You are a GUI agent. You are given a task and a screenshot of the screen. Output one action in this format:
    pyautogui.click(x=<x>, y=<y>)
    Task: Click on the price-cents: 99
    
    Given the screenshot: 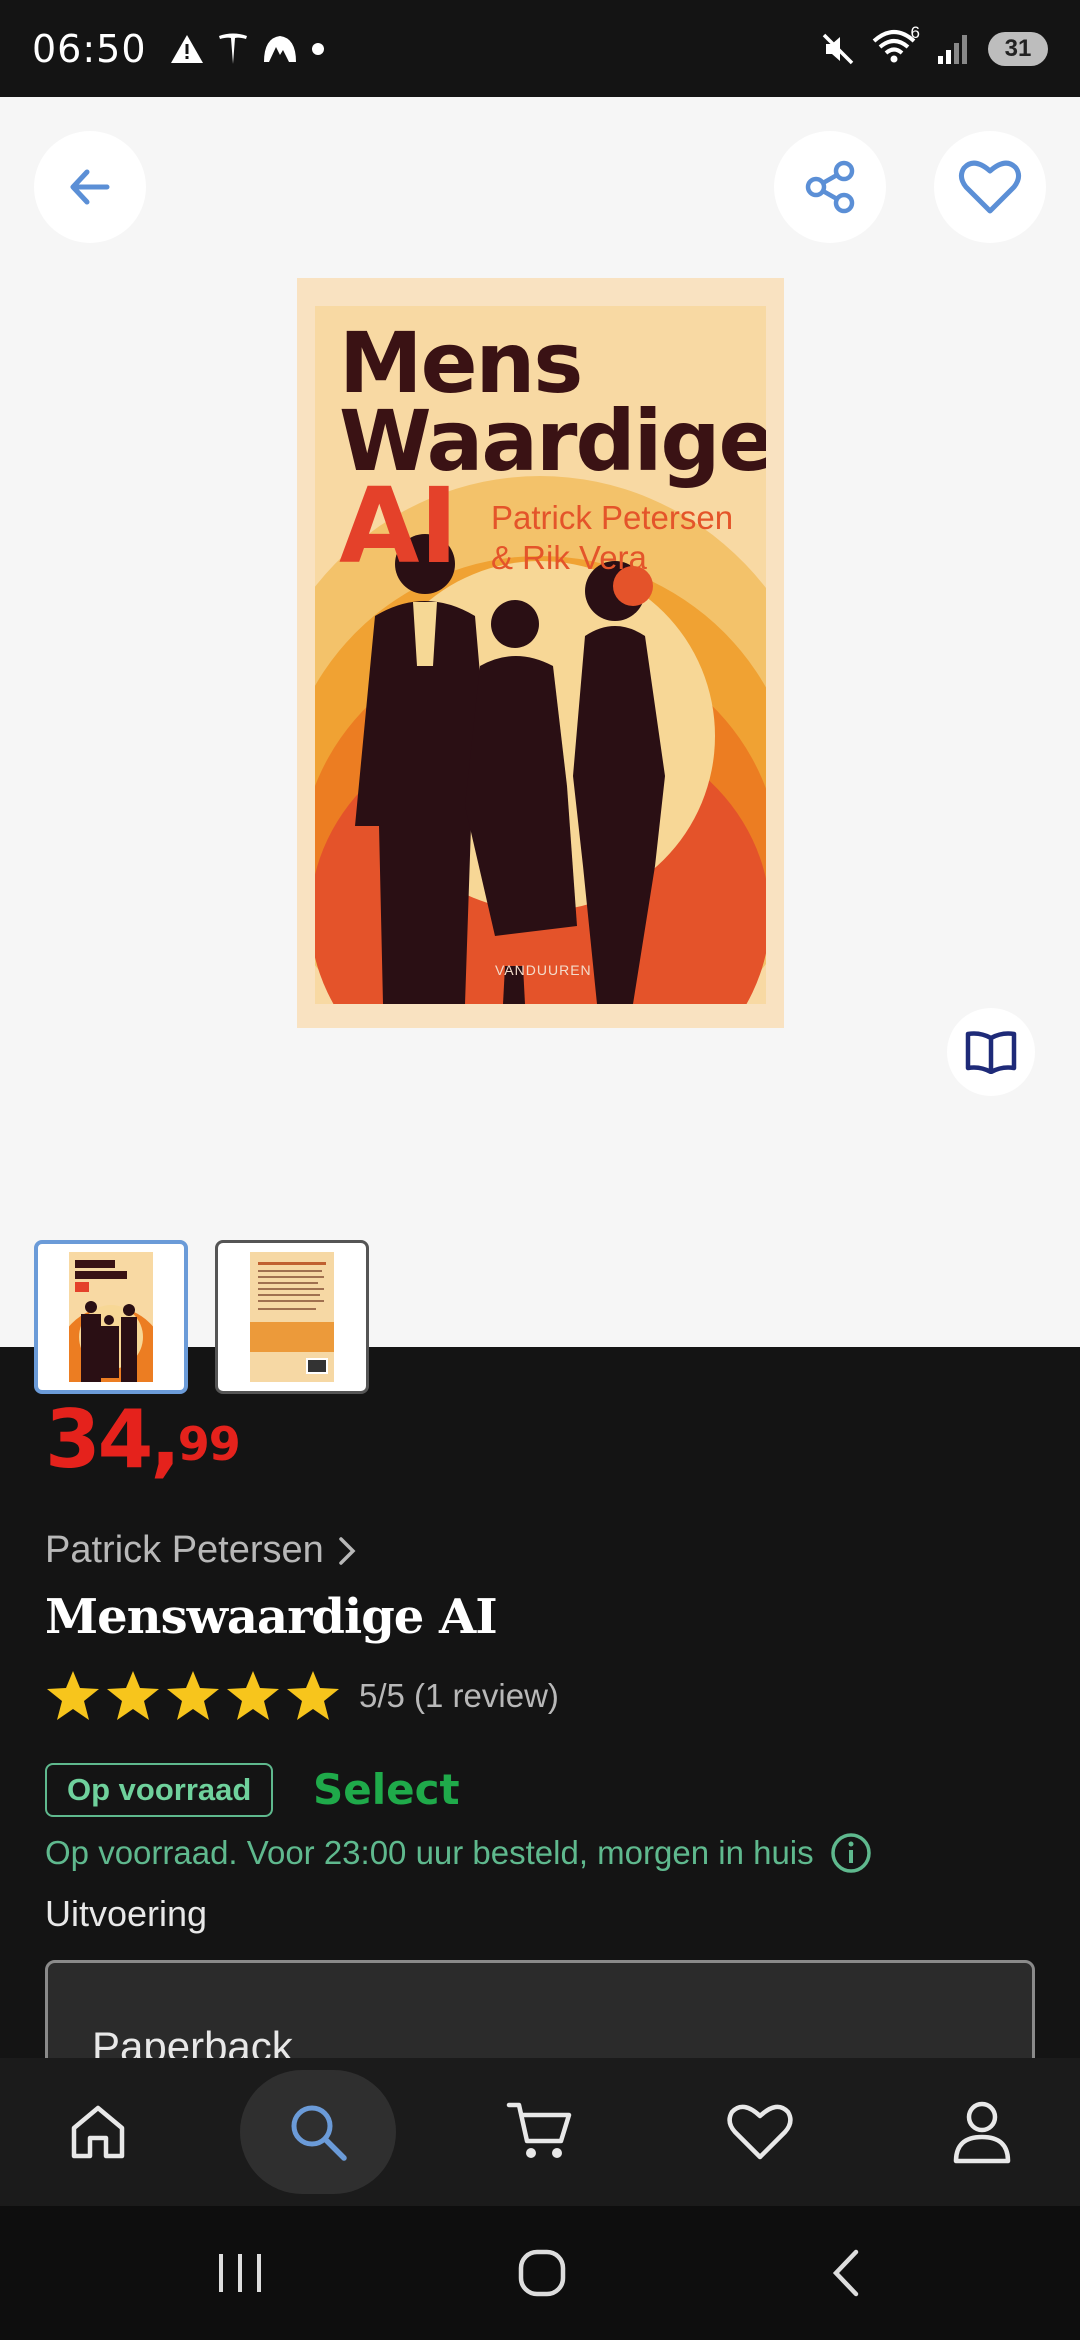 What is the action you would take?
    pyautogui.click(x=209, y=1444)
    